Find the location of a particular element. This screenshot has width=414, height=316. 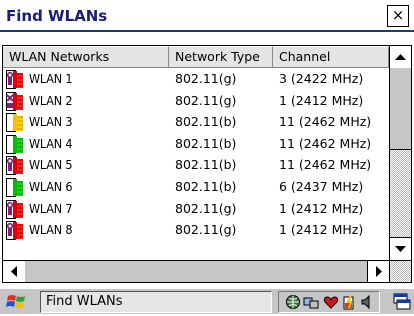

wlan-name-cell: WLAN 7 is located at coordinates (51, 208).